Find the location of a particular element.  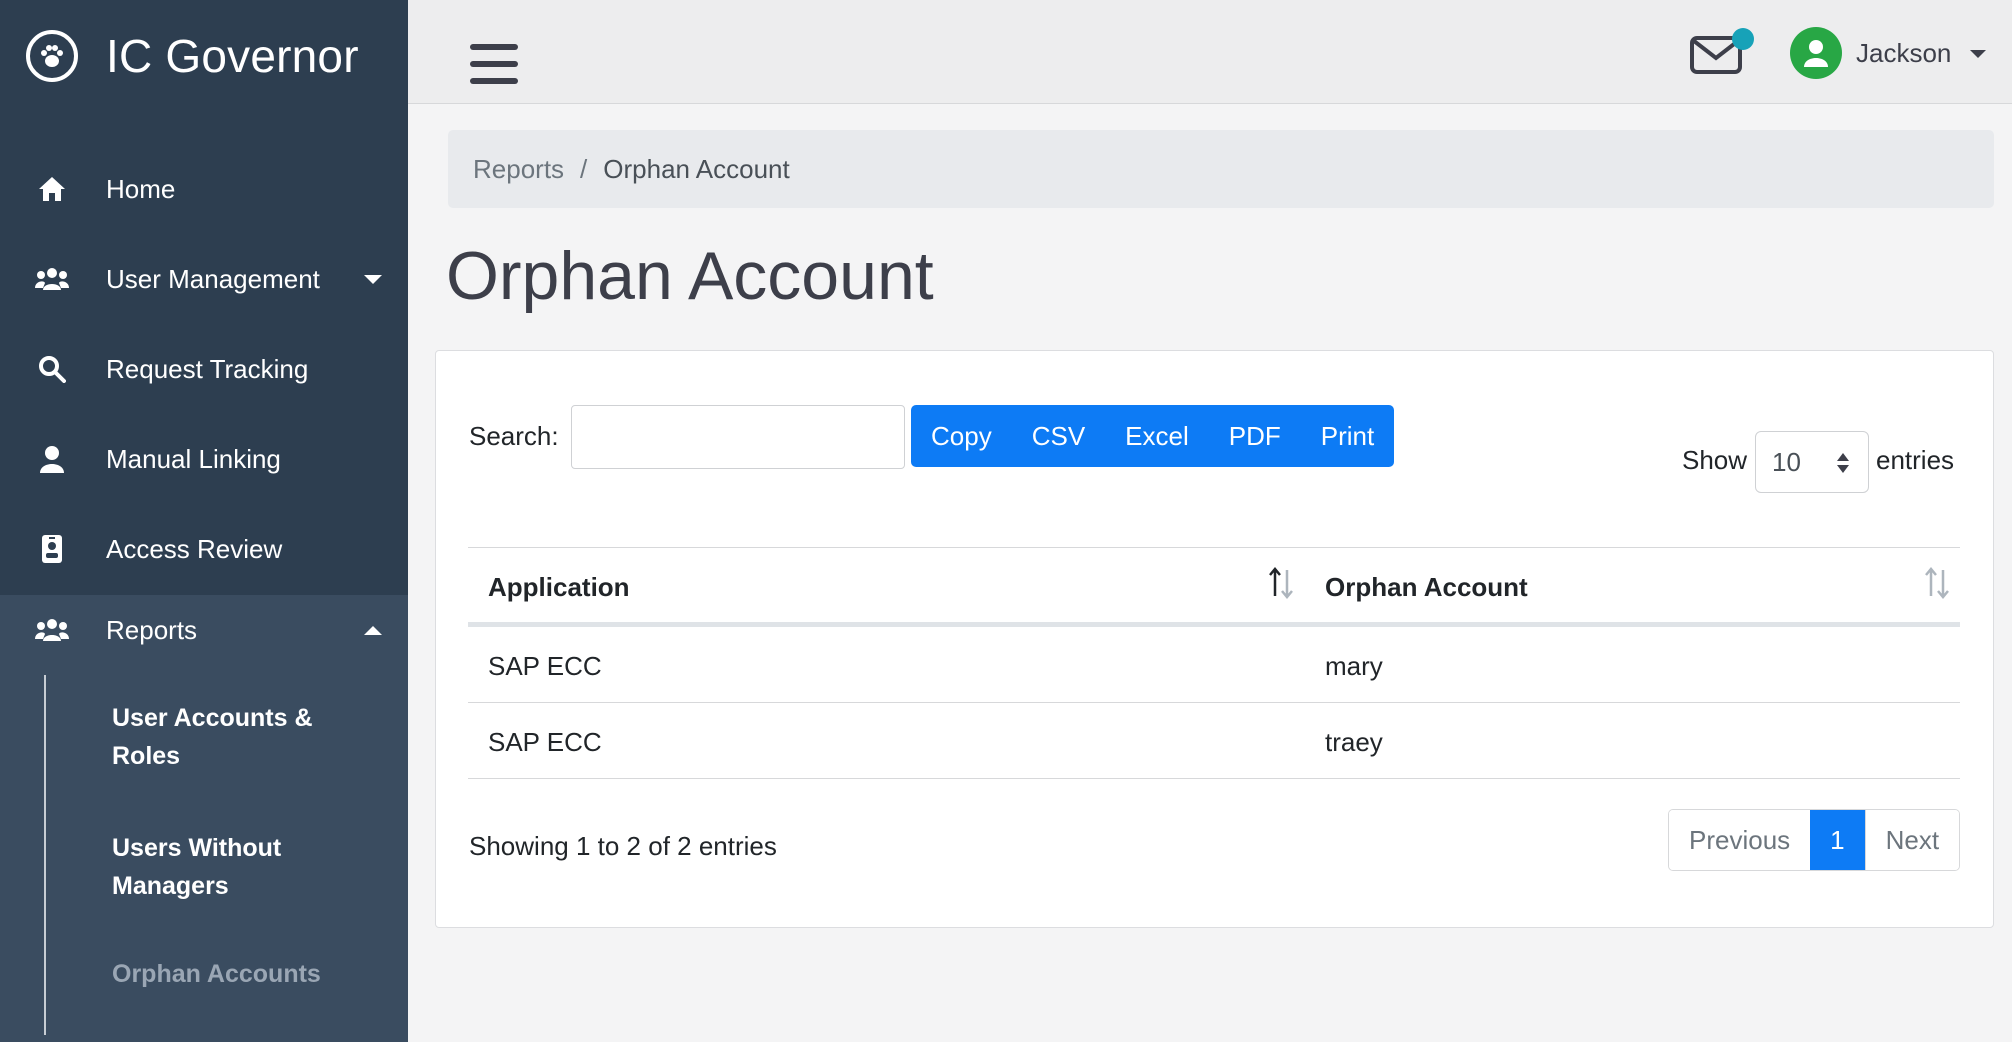

notification-badge is located at coordinates (1743, 39).